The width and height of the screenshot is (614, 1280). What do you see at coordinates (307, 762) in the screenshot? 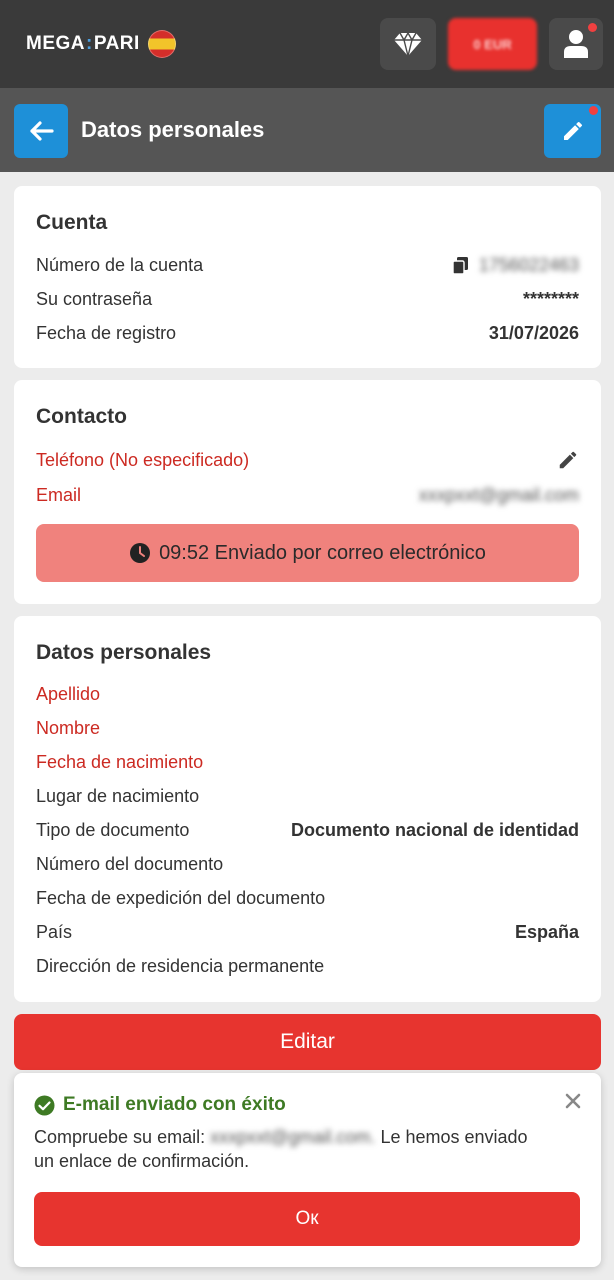
I see `birth-date-row: Fecha de nacimiento` at bounding box center [307, 762].